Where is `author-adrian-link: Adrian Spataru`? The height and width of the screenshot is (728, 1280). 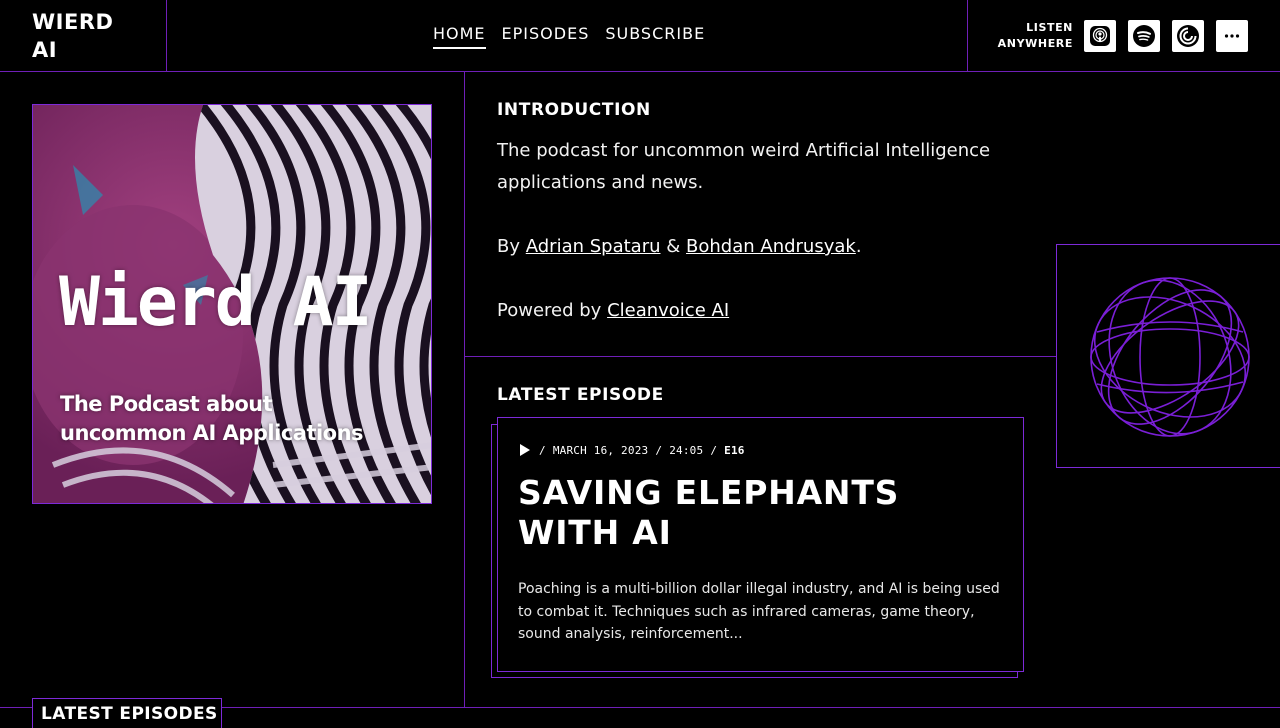
author-adrian-link: Adrian Spataru is located at coordinates (593, 246).